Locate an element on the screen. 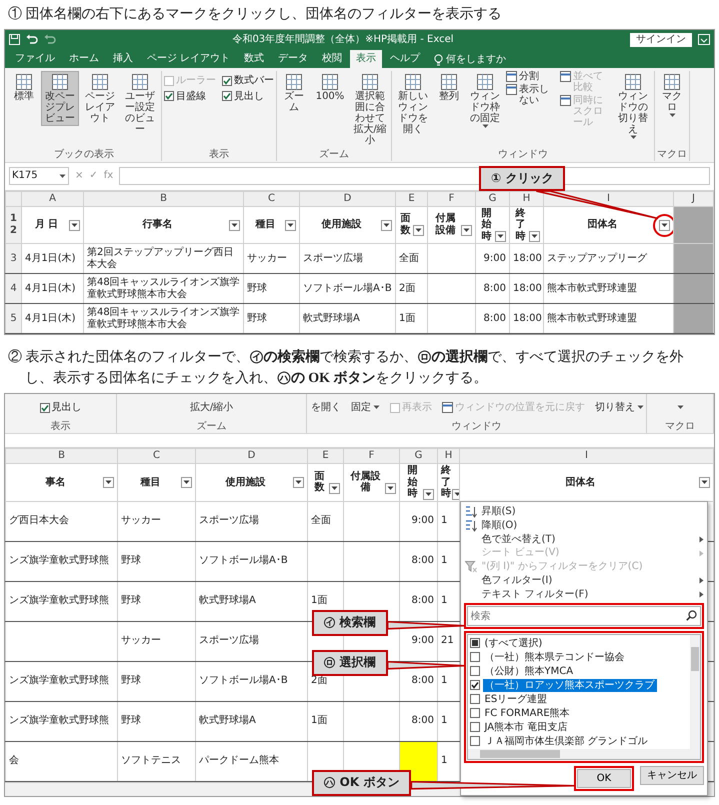 The height and width of the screenshot is (805, 719). ribbon-tab: ヘルプ is located at coordinates (405, 59).